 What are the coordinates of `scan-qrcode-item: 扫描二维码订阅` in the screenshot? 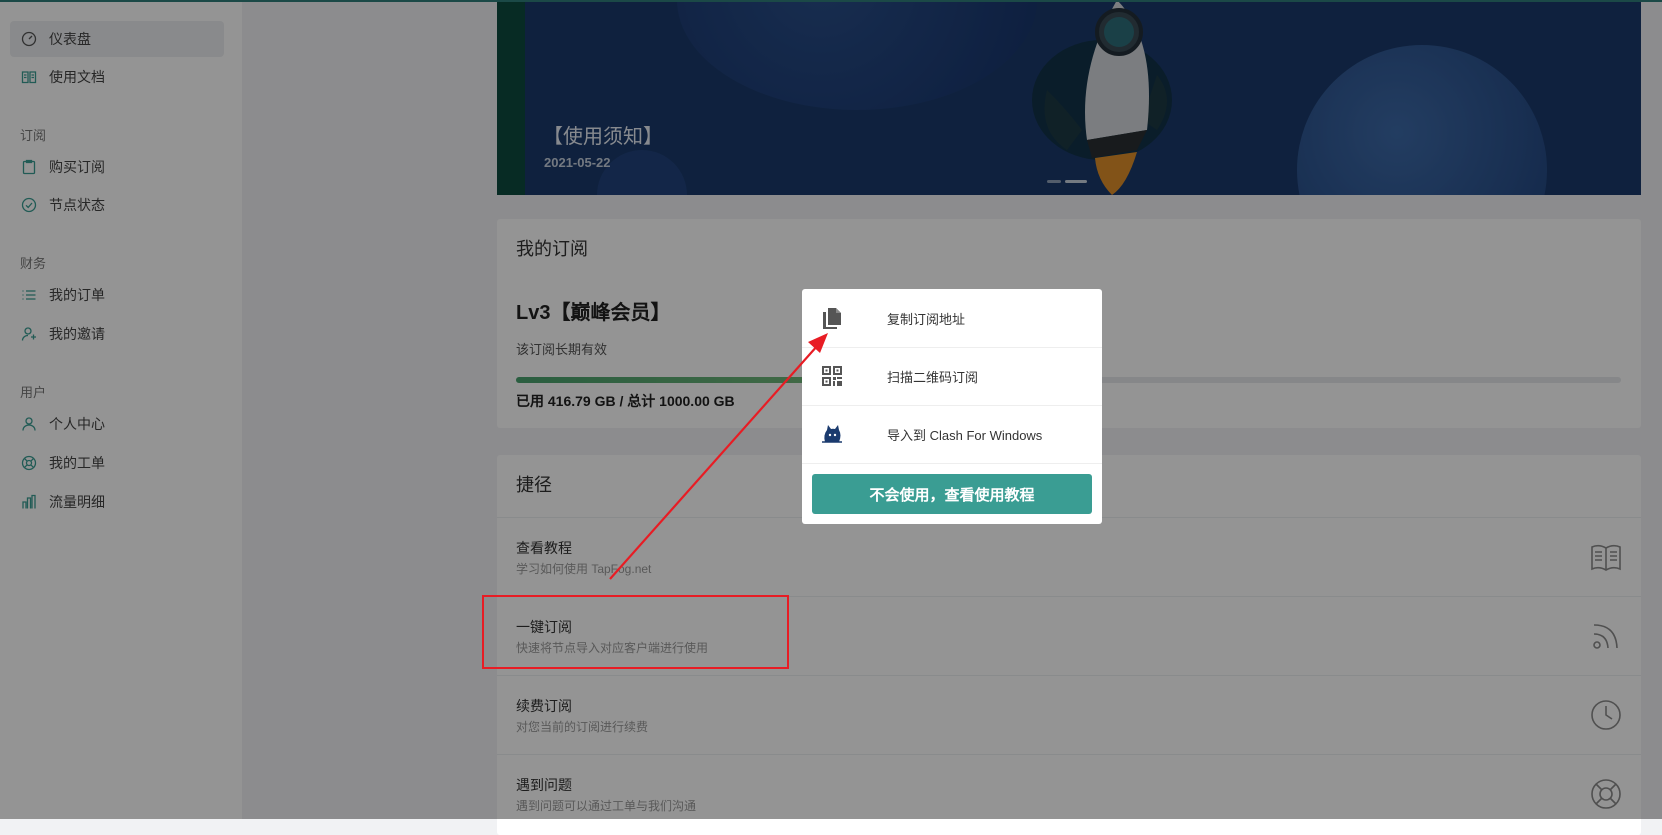 It's located at (952, 376).